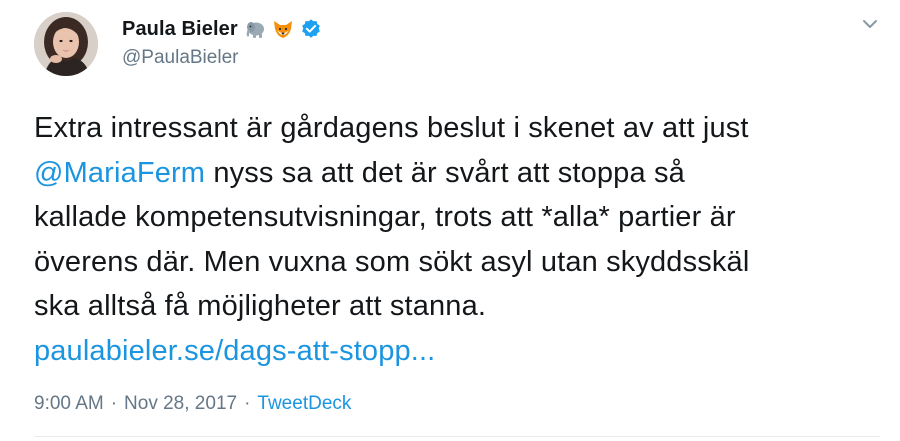  Describe the element at coordinates (69, 404) in the screenshot. I see `tweet-time: 9:00 AM` at that location.